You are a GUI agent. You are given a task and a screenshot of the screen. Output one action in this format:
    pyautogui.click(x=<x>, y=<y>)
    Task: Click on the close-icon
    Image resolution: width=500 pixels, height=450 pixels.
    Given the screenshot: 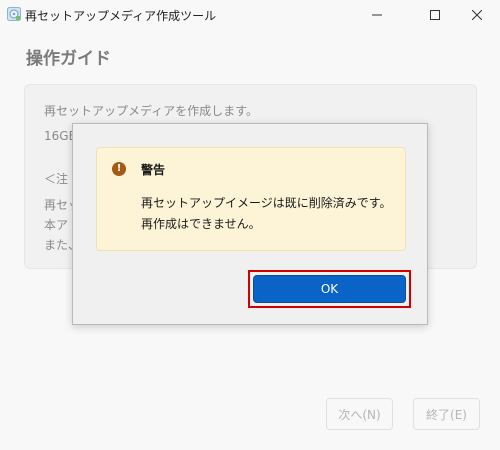 What is the action you would take?
    pyautogui.click(x=477, y=15)
    